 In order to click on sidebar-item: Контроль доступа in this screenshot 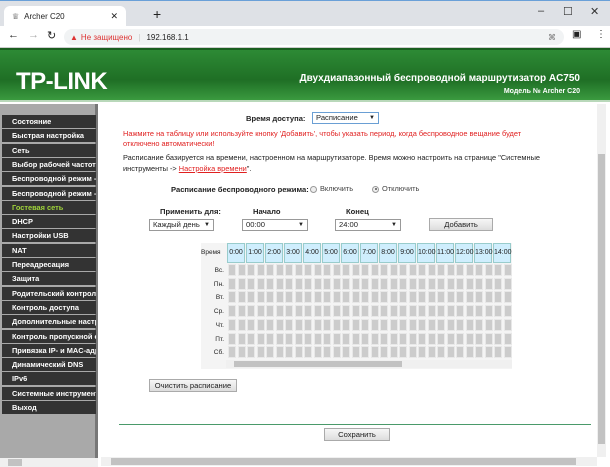, I will do `click(49, 307)`.